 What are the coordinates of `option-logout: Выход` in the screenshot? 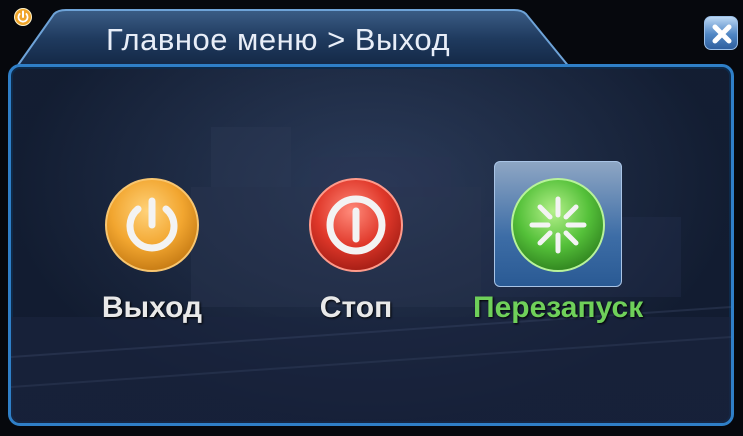 It's located at (152, 244).